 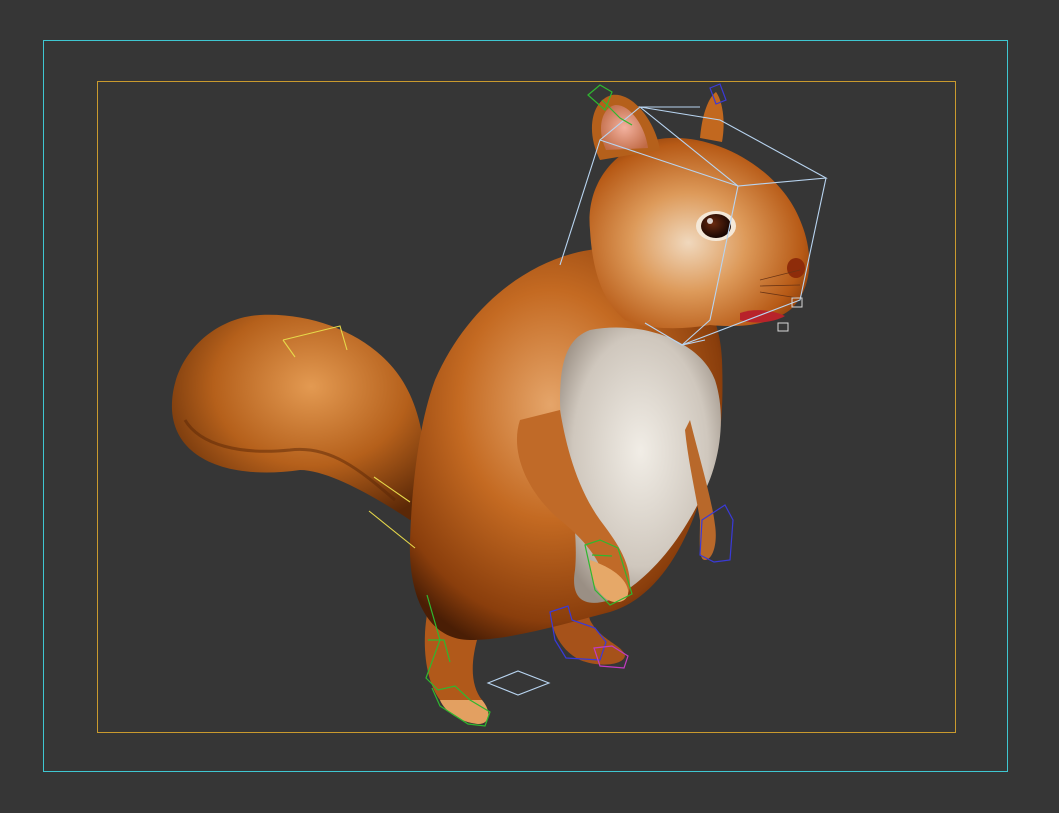 I want to click on root-control, so click(x=518, y=683).